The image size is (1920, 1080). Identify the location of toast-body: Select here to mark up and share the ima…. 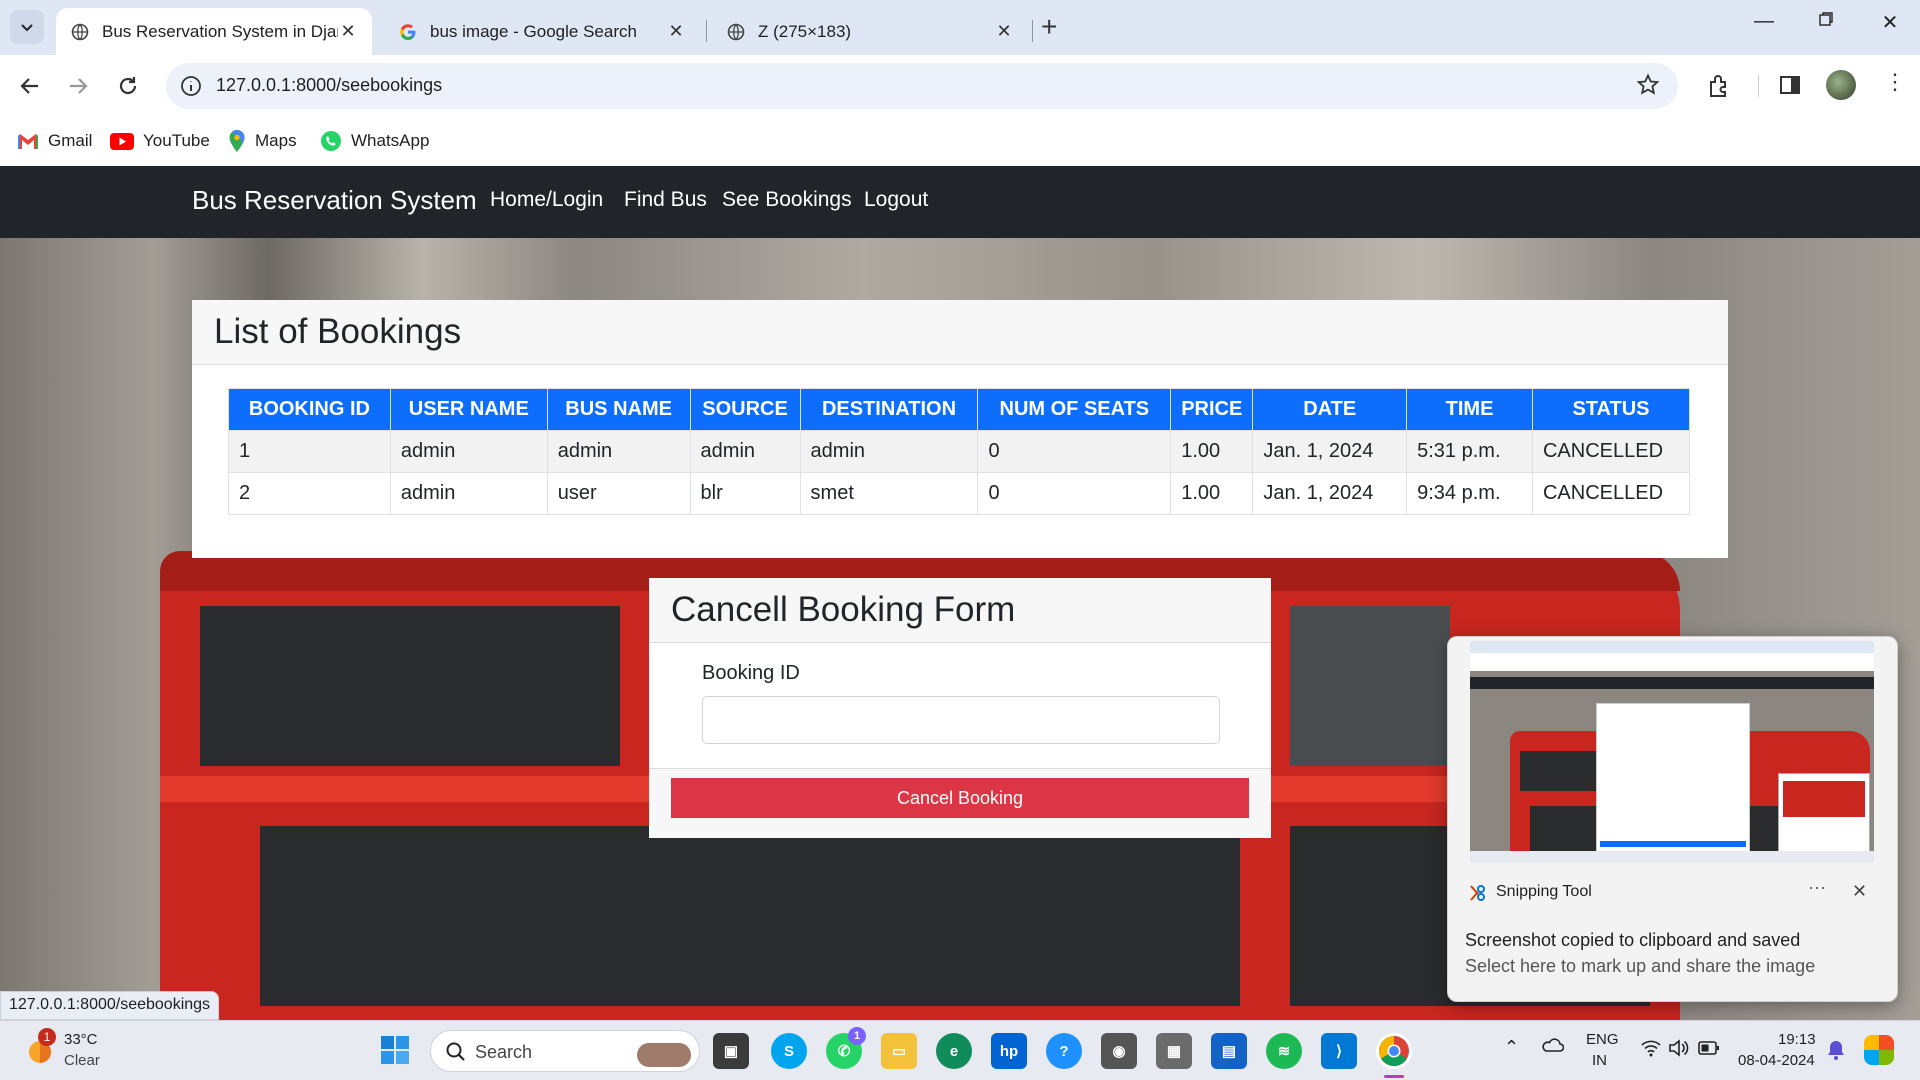
(1640, 966).